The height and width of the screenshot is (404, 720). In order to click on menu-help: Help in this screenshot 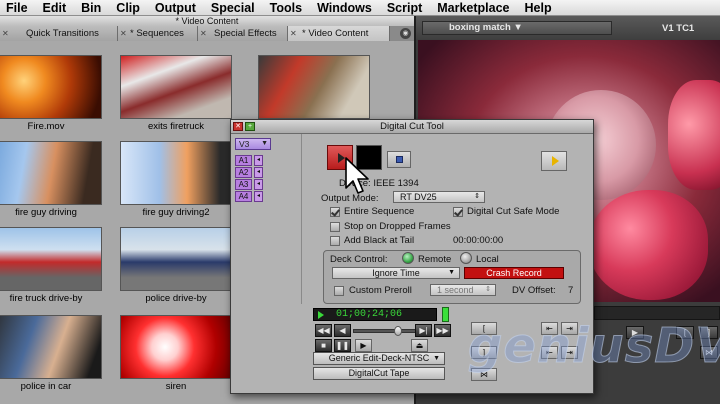, I will do `click(538, 8)`.